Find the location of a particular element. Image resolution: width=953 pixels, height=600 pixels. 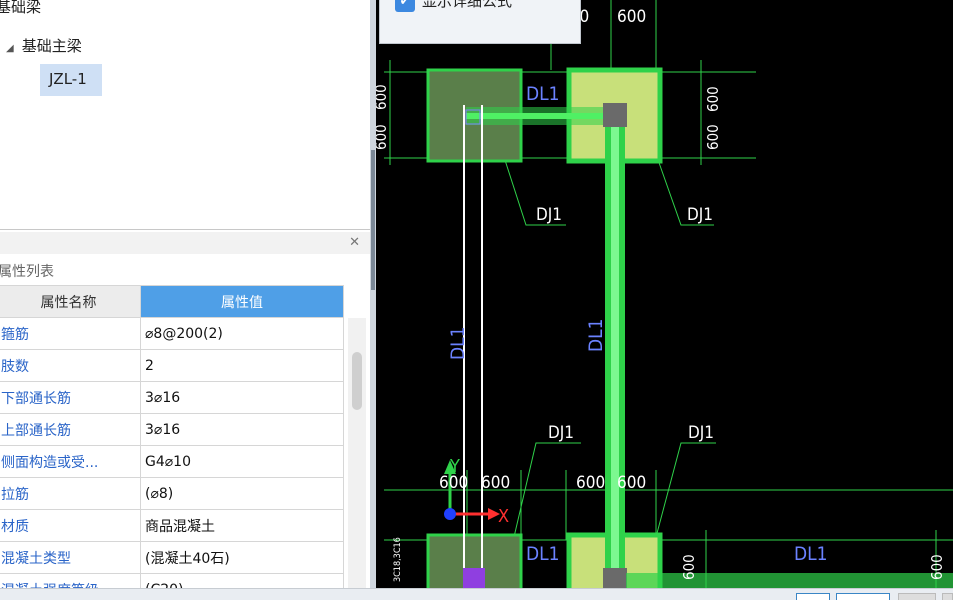

property-value: 商品混凝土 is located at coordinates (242, 525).